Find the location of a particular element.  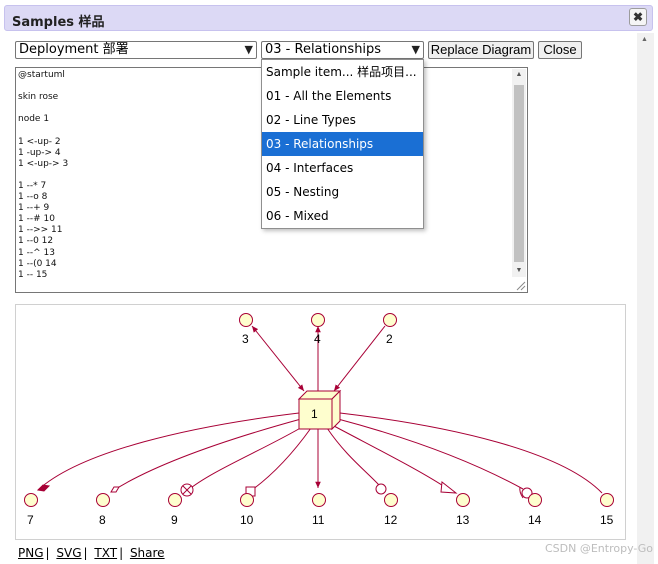

diagram-type-value: Deployment 部署 is located at coordinates (74, 49).